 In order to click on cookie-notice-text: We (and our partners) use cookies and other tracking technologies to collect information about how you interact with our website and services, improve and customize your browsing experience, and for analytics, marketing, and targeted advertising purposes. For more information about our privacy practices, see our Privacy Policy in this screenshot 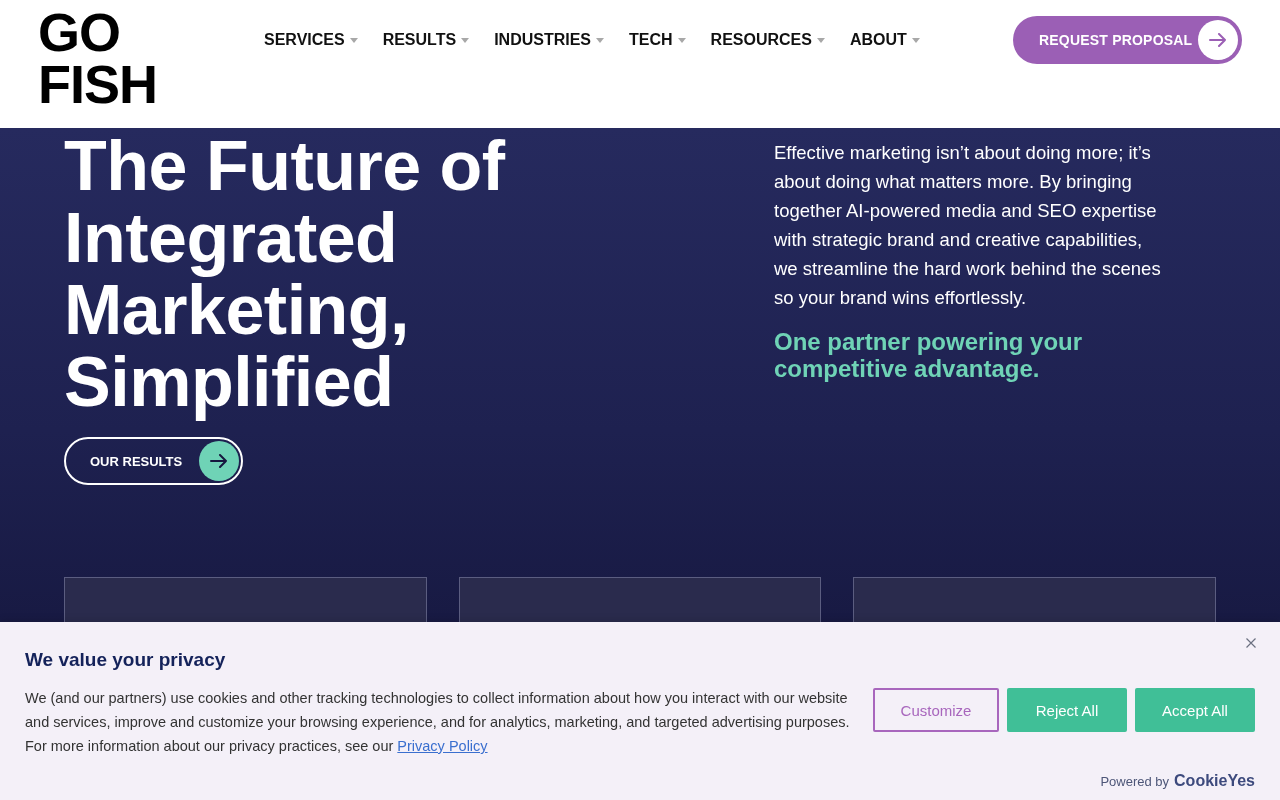, I will do `click(438, 722)`.